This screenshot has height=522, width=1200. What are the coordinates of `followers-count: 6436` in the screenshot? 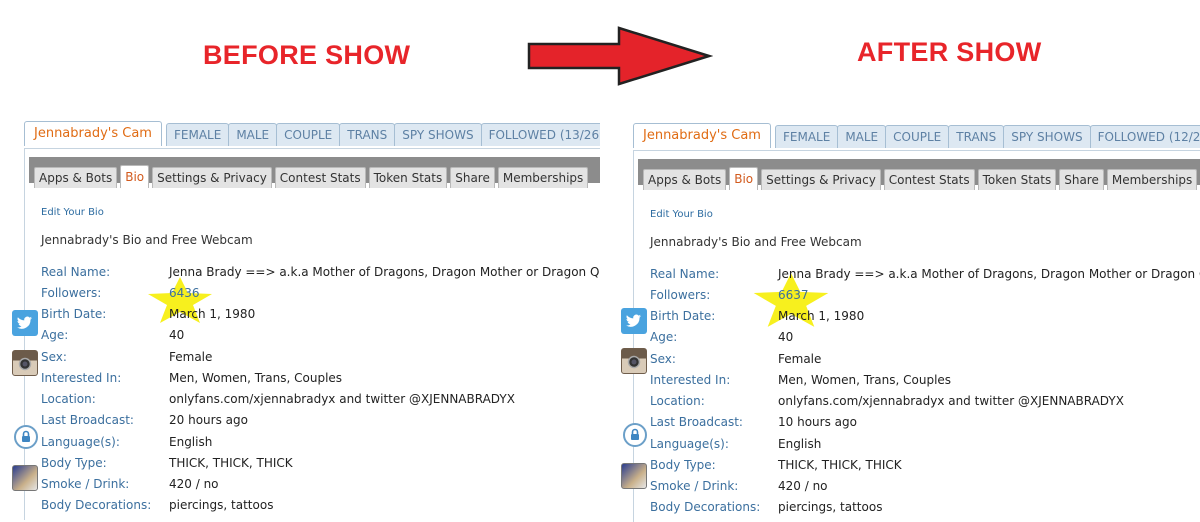 It's located at (184, 293).